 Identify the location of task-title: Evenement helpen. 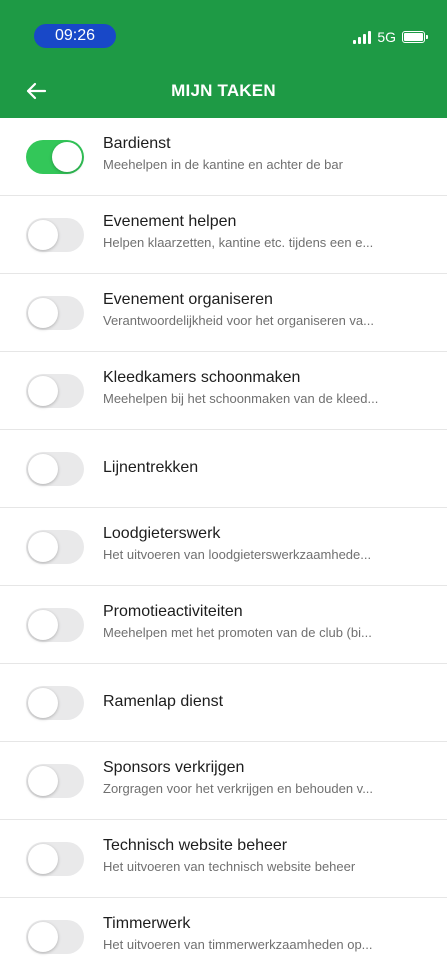
(170, 221).